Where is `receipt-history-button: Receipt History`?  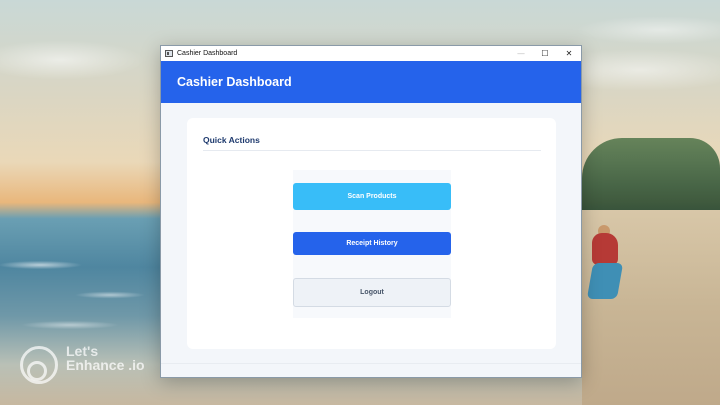 receipt-history-button: Receipt History is located at coordinates (372, 243).